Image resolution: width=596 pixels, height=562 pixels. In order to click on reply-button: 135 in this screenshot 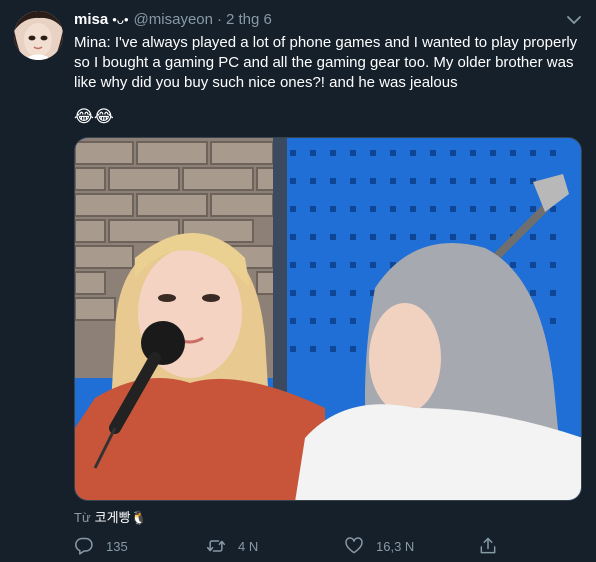, I will do `click(101, 546)`.